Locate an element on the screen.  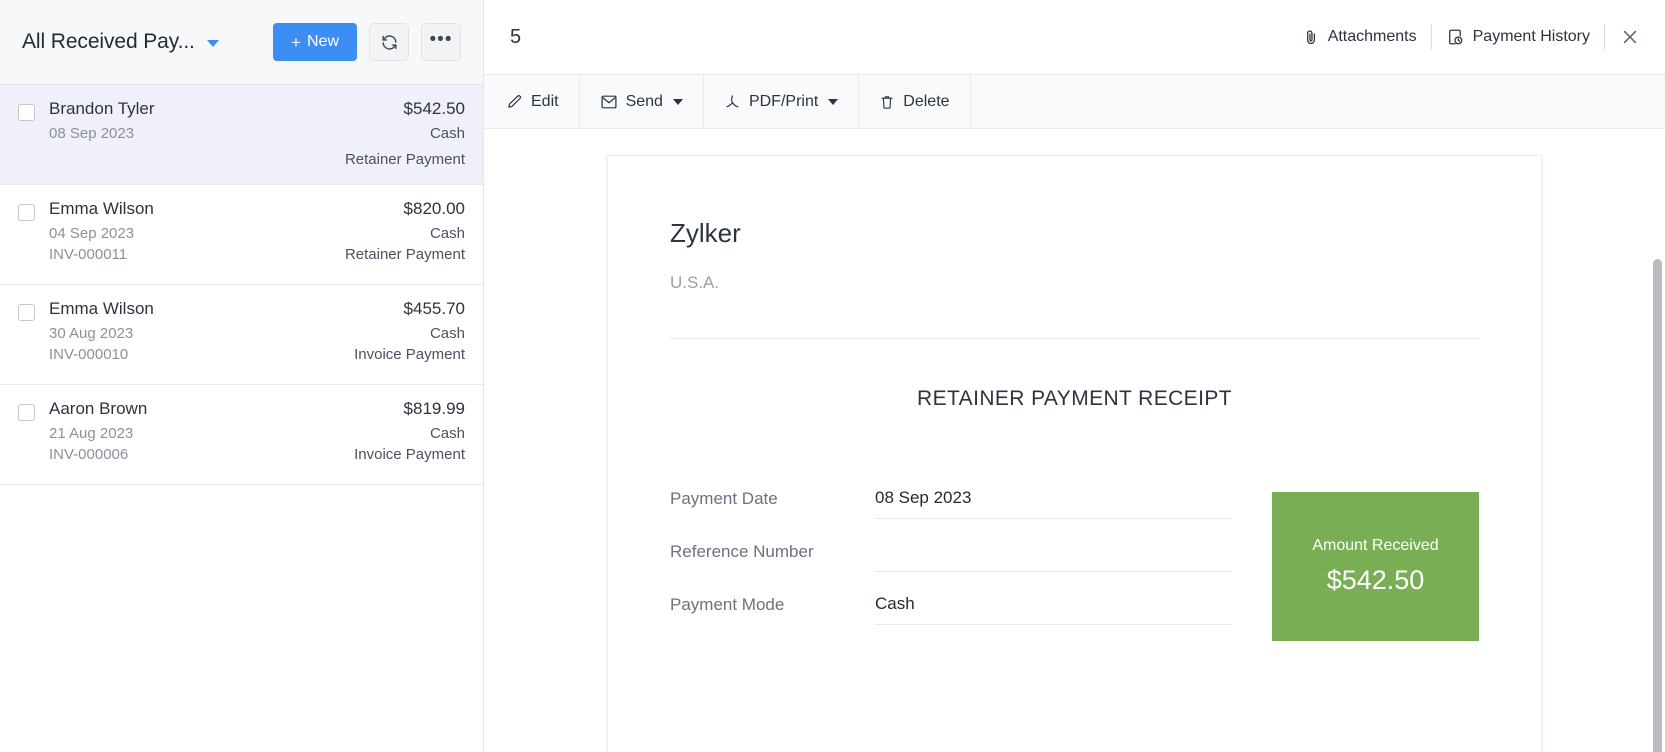
close-button is located at coordinates (1630, 37).